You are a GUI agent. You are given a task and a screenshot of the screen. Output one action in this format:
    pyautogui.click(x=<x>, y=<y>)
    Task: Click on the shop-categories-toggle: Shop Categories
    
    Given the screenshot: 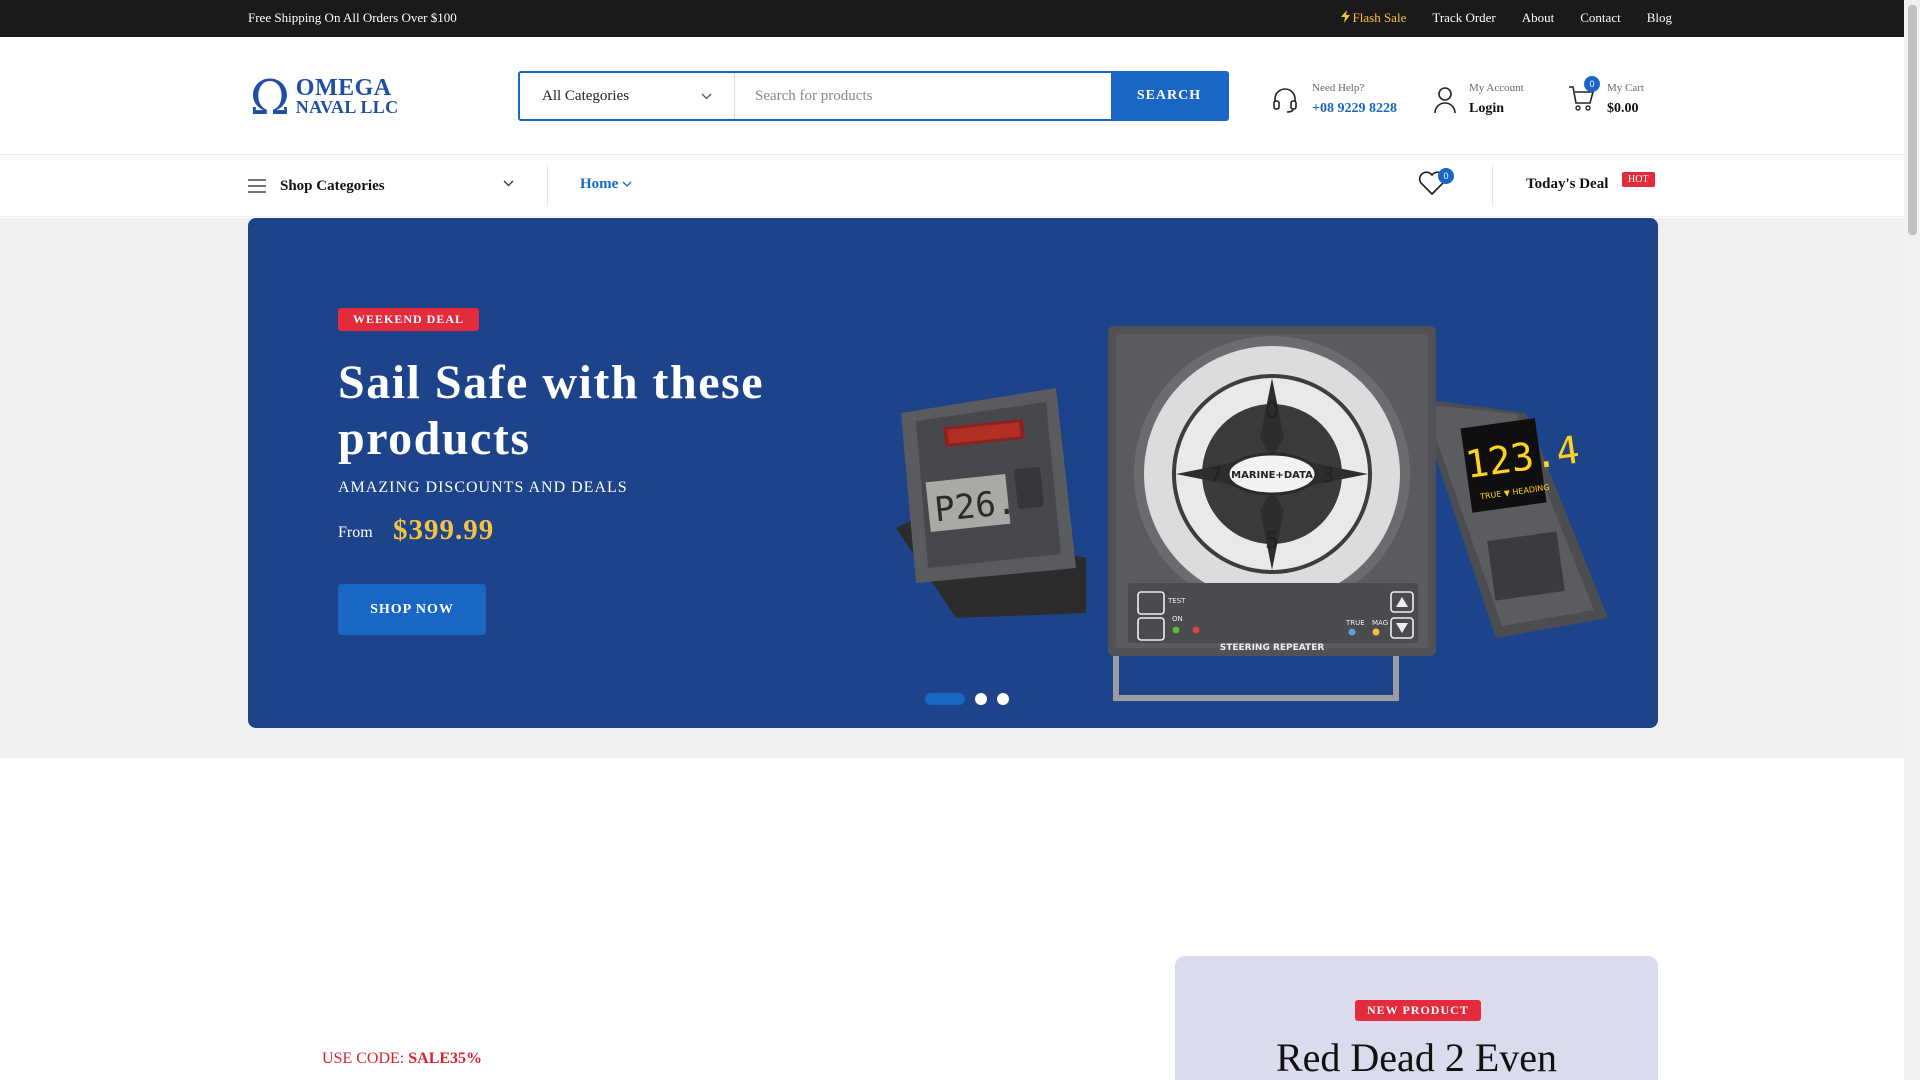 What is the action you would take?
    pyautogui.click(x=398, y=186)
    